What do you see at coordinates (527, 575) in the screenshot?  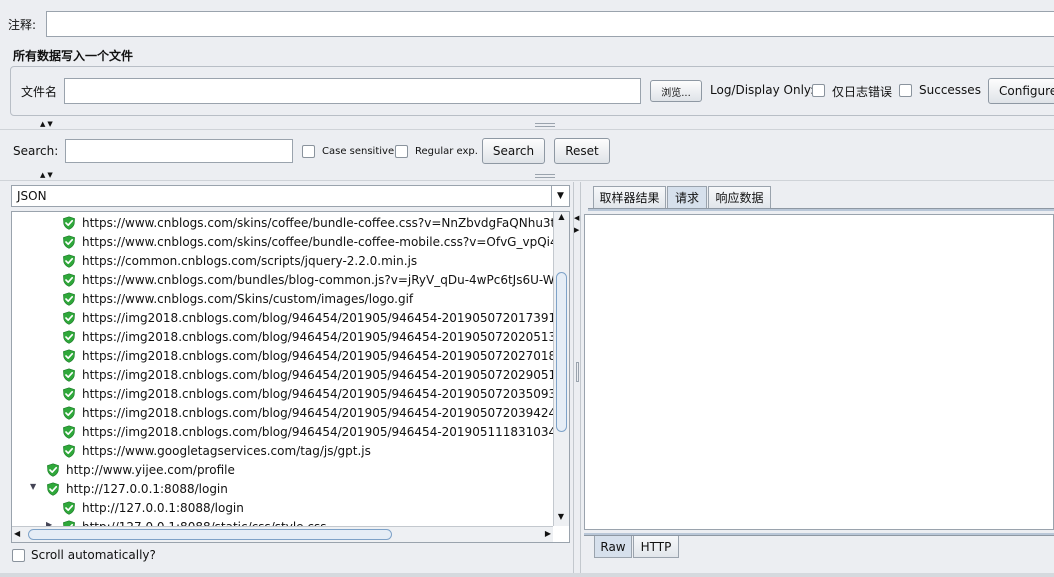 I see `window-bottom-edge` at bounding box center [527, 575].